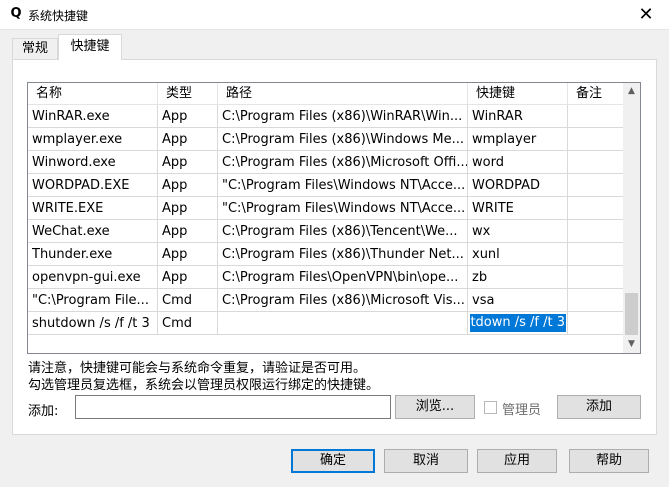 The height and width of the screenshot is (487, 669). What do you see at coordinates (90, 47) in the screenshot?
I see `tab-shortcut: 快捷键` at bounding box center [90, 47].